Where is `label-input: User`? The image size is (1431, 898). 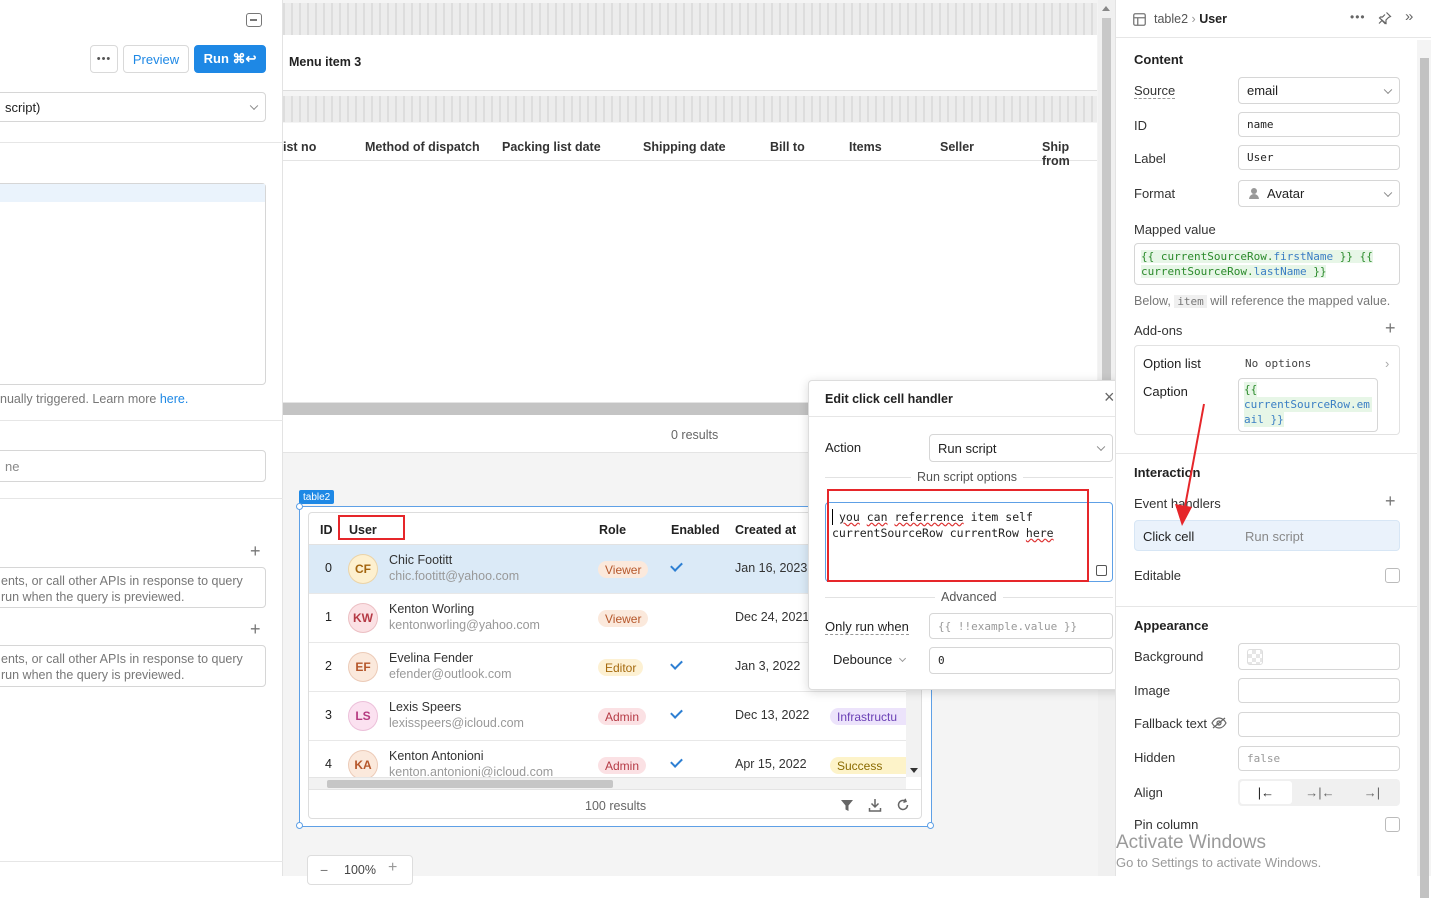 label-input: User is located at coordinates (1319, 157).